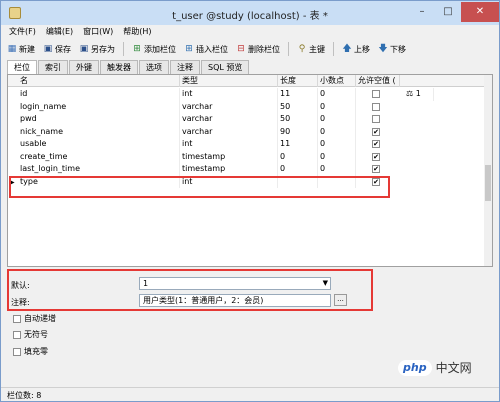  What do you see at coordinates (146, 283) in the screenshot?
I see `default-value: 1` at bounding box center [146, 283].